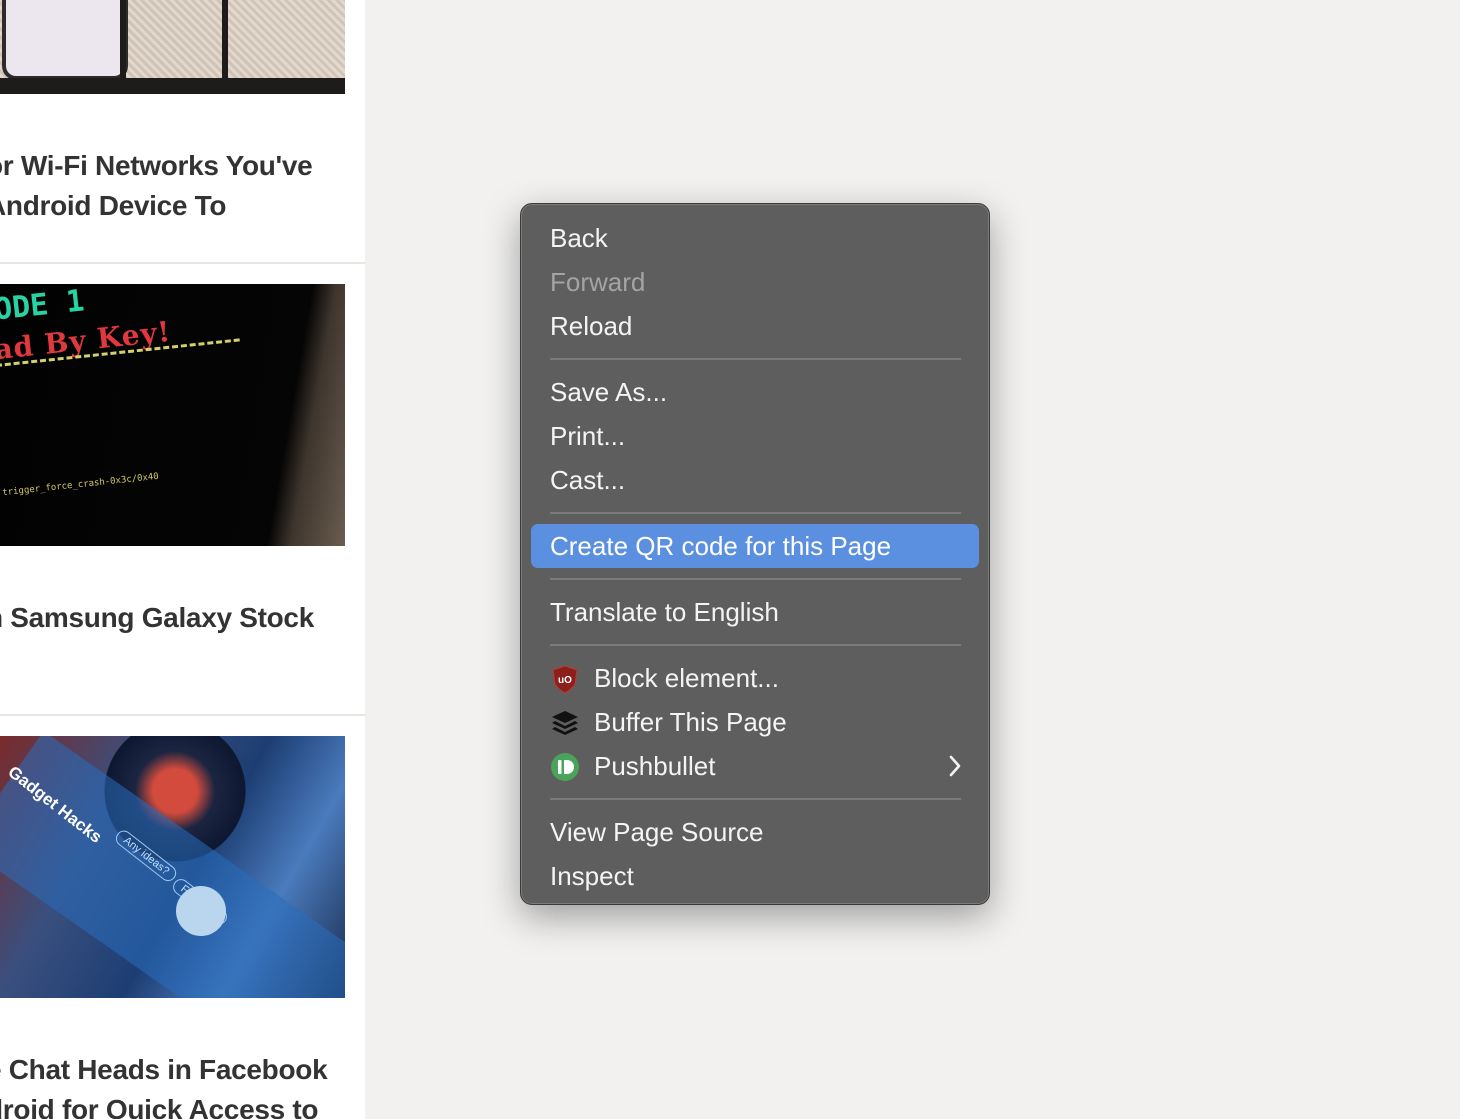 The image size is (1460, 1119). I want to click on menu-item-translate: Translate to English, so click(755, 612).